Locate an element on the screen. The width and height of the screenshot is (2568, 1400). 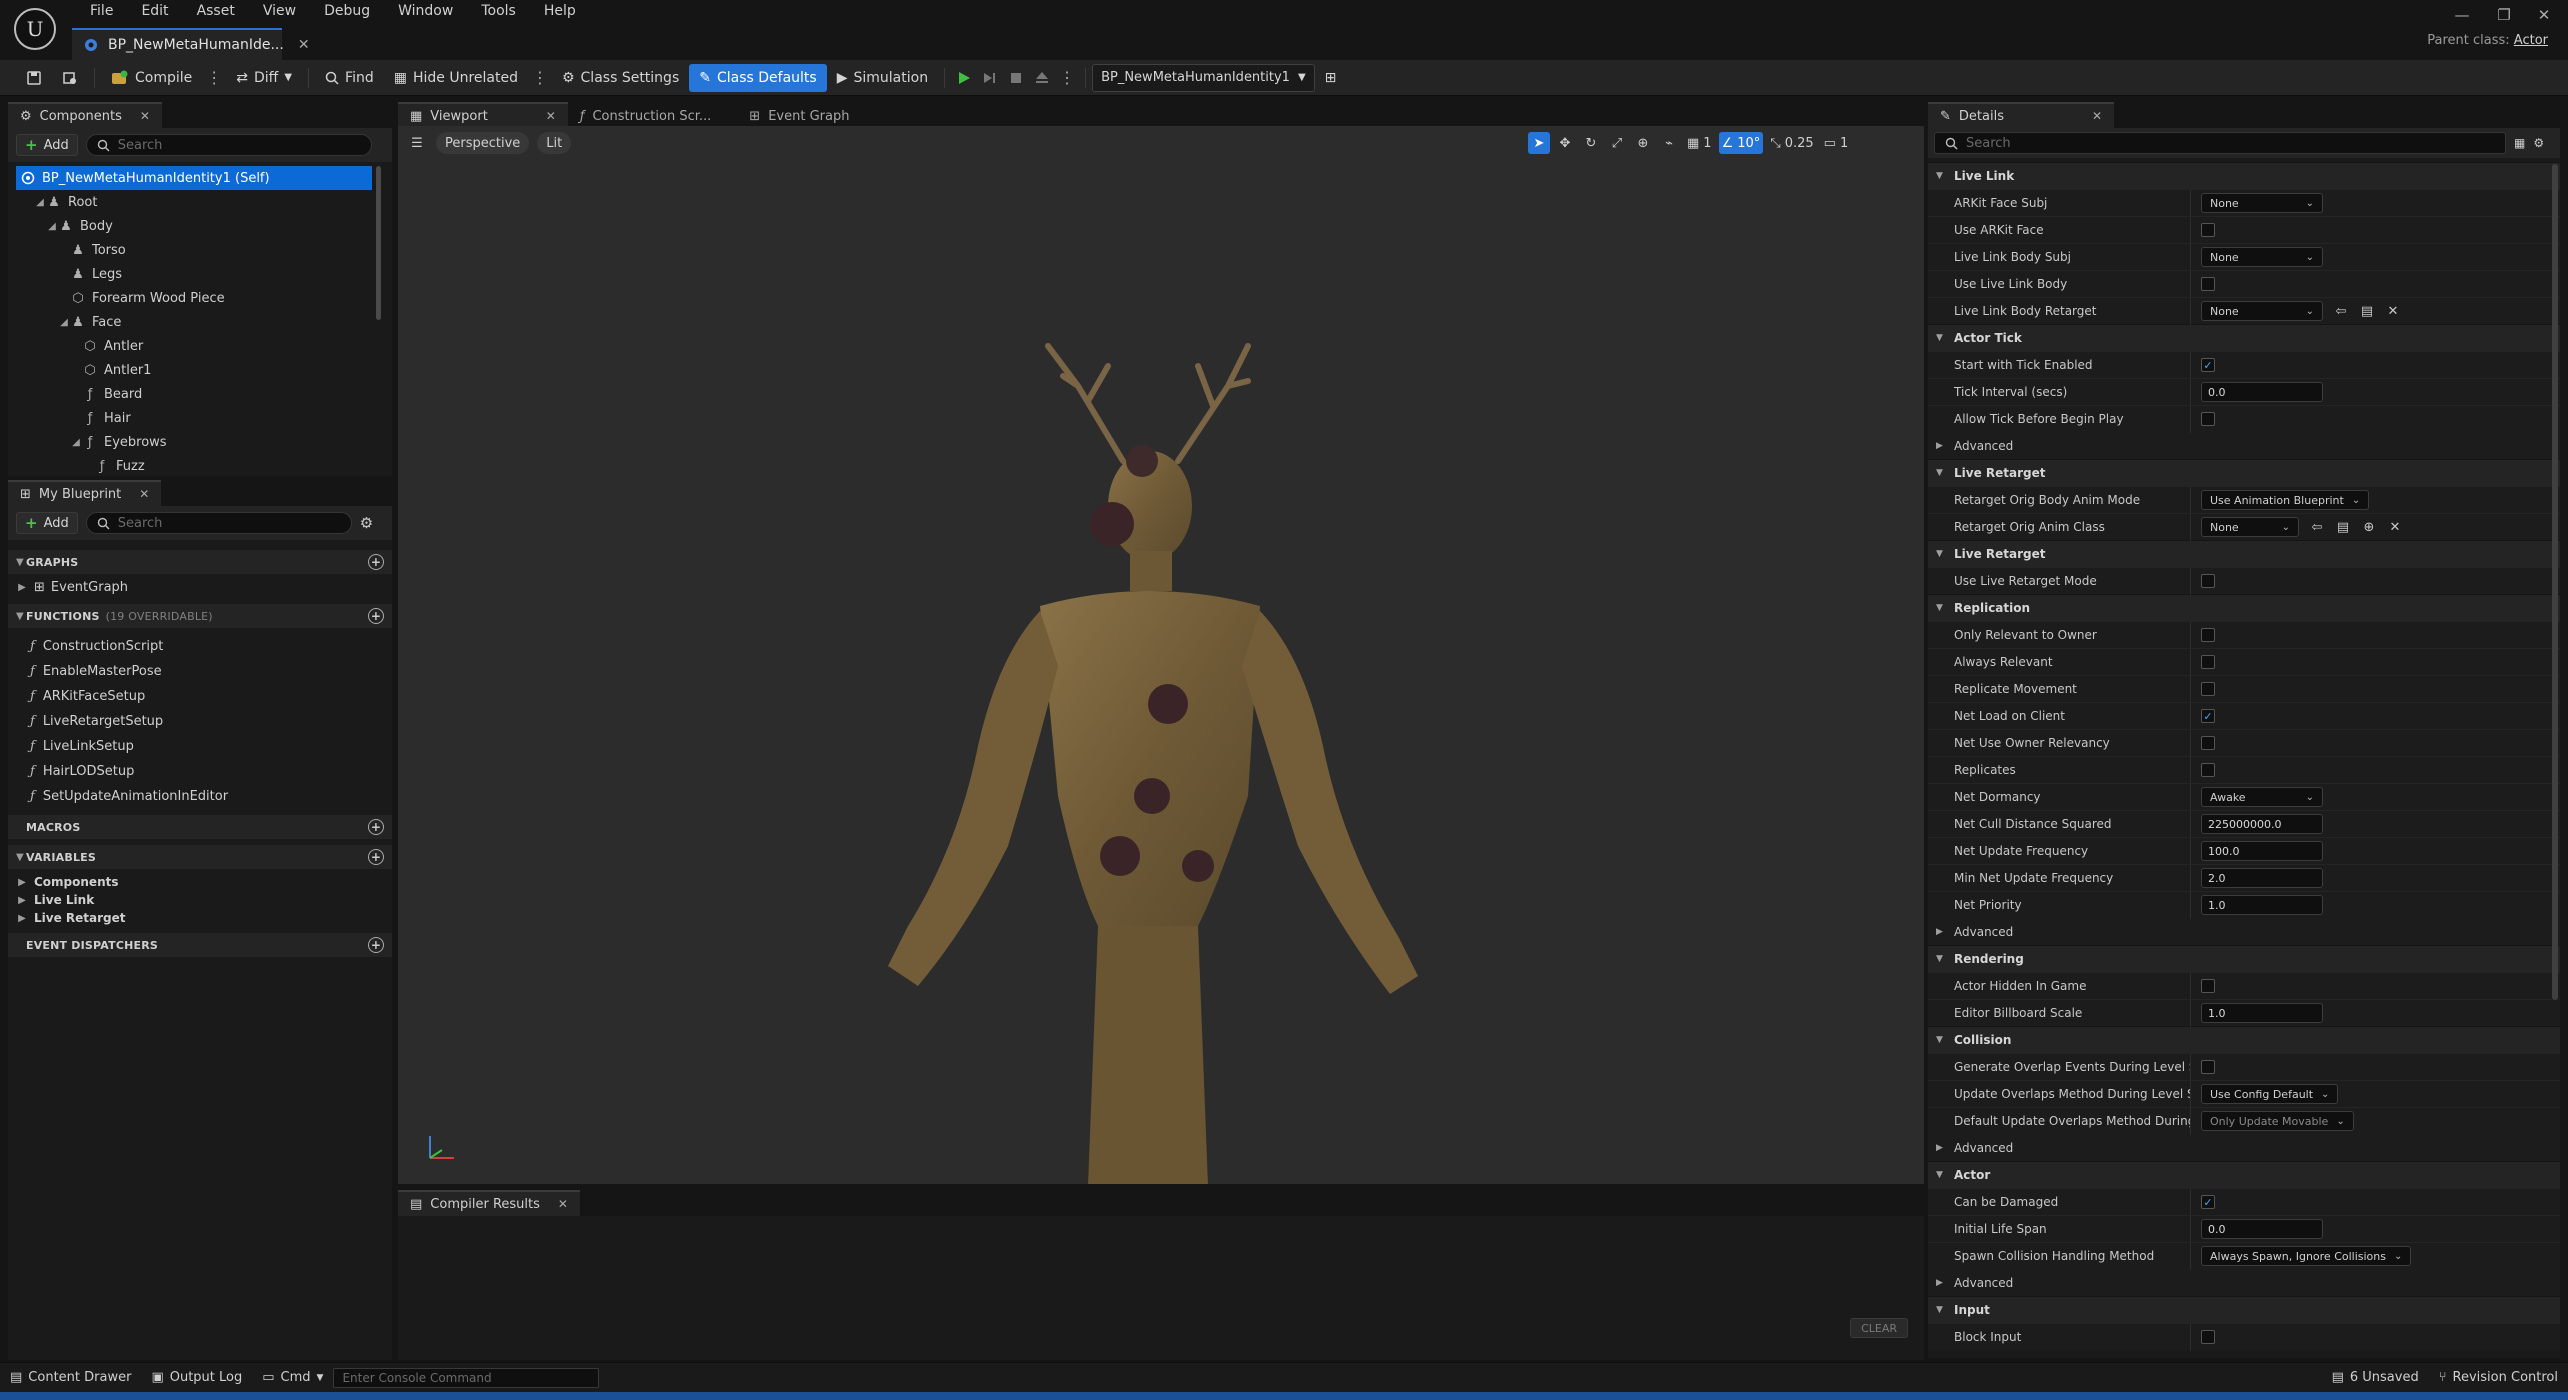
add-icon: ⊕ is located at coordinates (2369, 527).